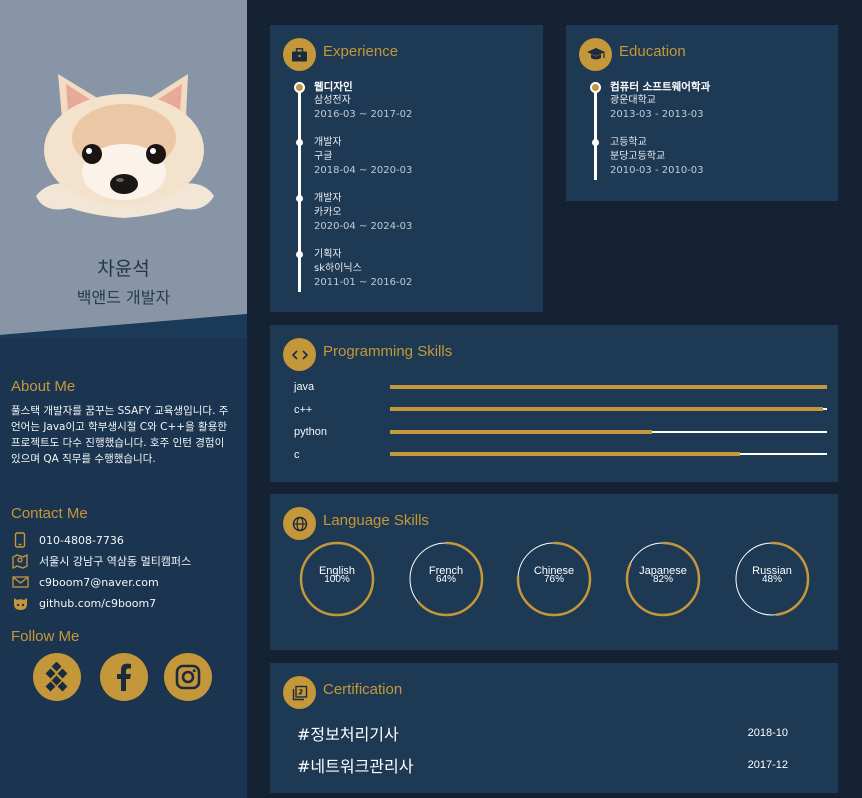  I want to click on experience-item-period: 2016-03 ~ 2017-02, so click(363, 114).